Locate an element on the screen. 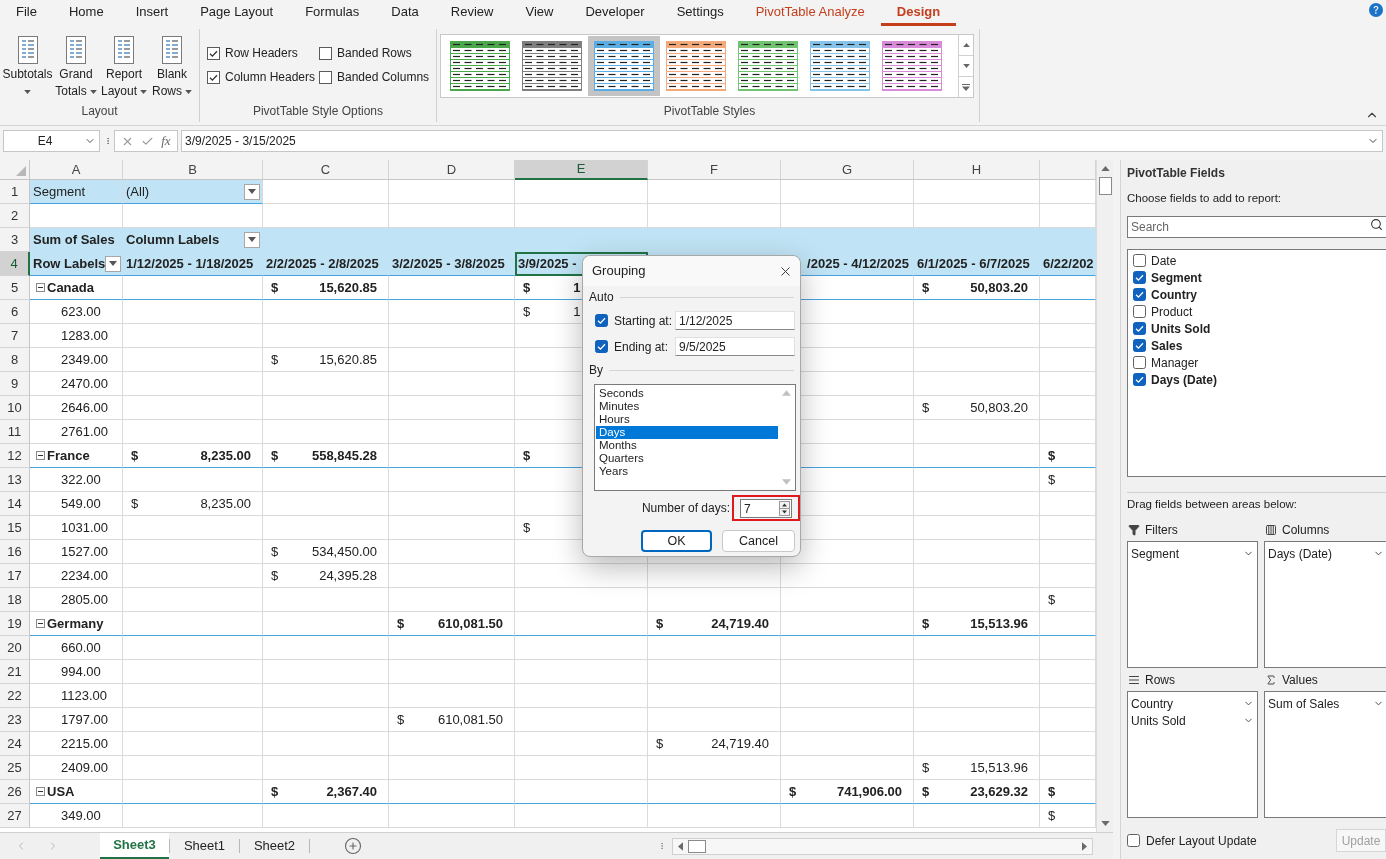 This screenshot has height=859, width=1386. menu-tab: Home is located at coordinates (86, 13).